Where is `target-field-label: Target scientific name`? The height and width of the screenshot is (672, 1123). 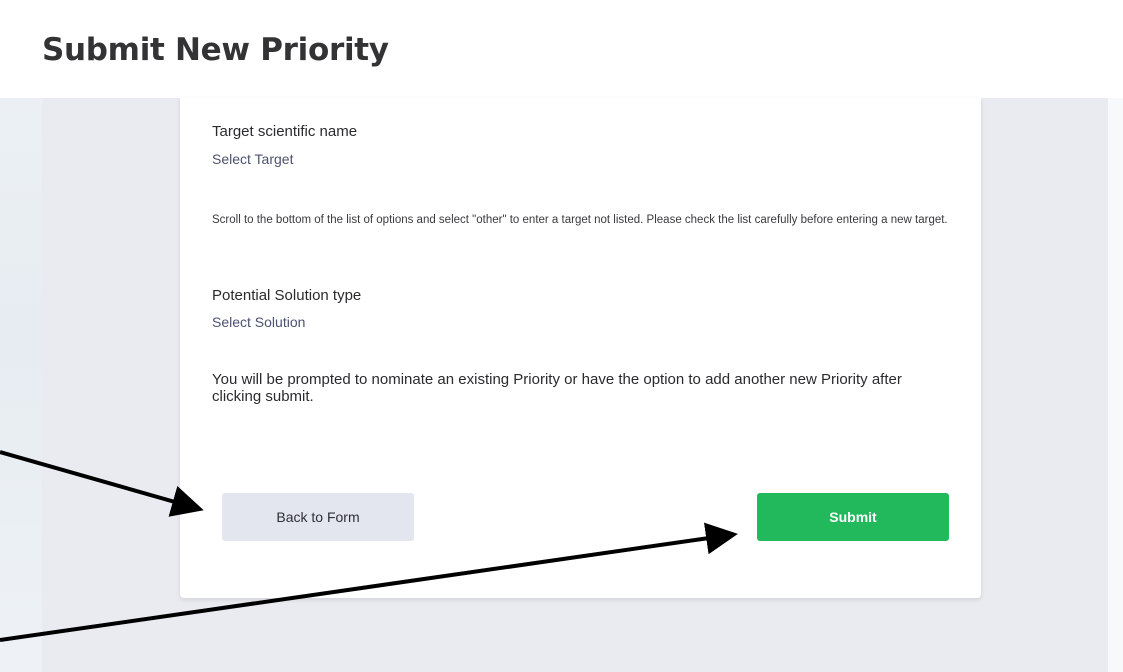
target-field-label: Target scientific name is located at coordinates (285, 131).